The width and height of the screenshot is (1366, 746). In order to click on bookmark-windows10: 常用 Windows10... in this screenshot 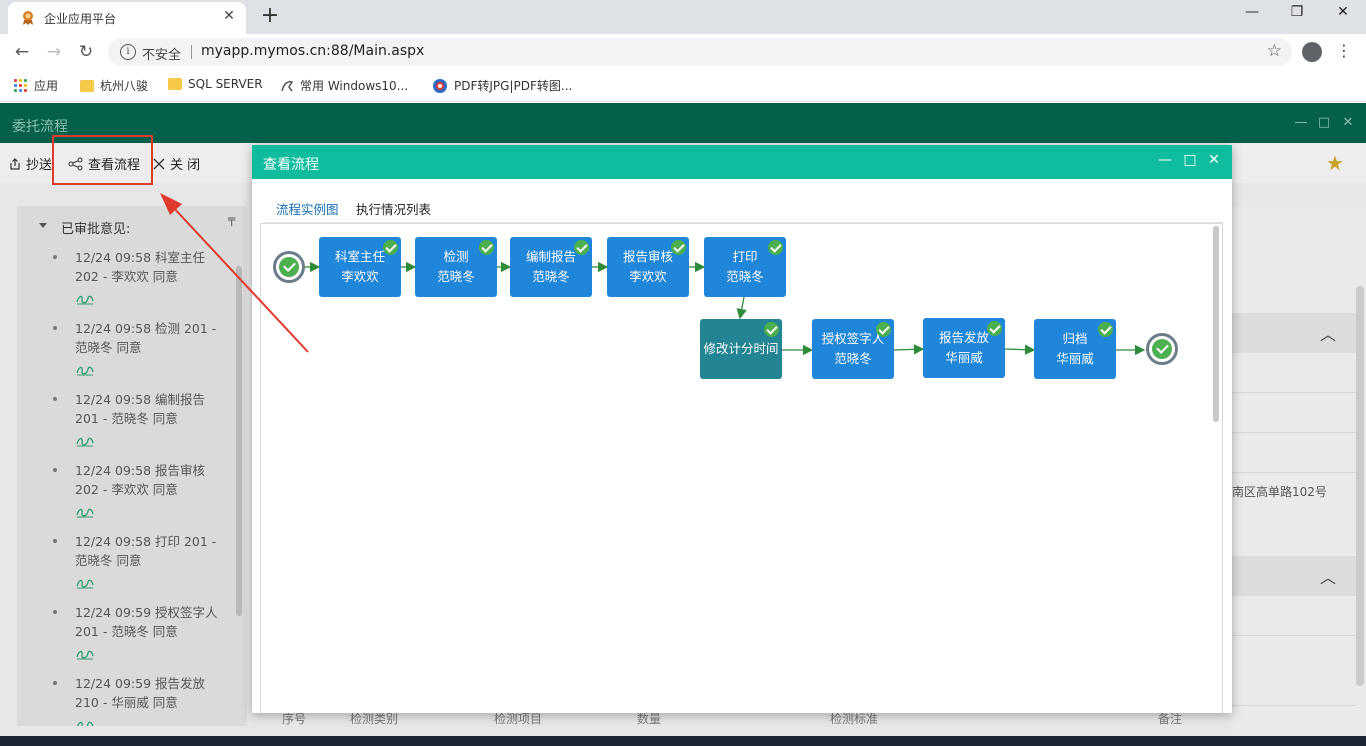, I will do `click(344, 85)`.